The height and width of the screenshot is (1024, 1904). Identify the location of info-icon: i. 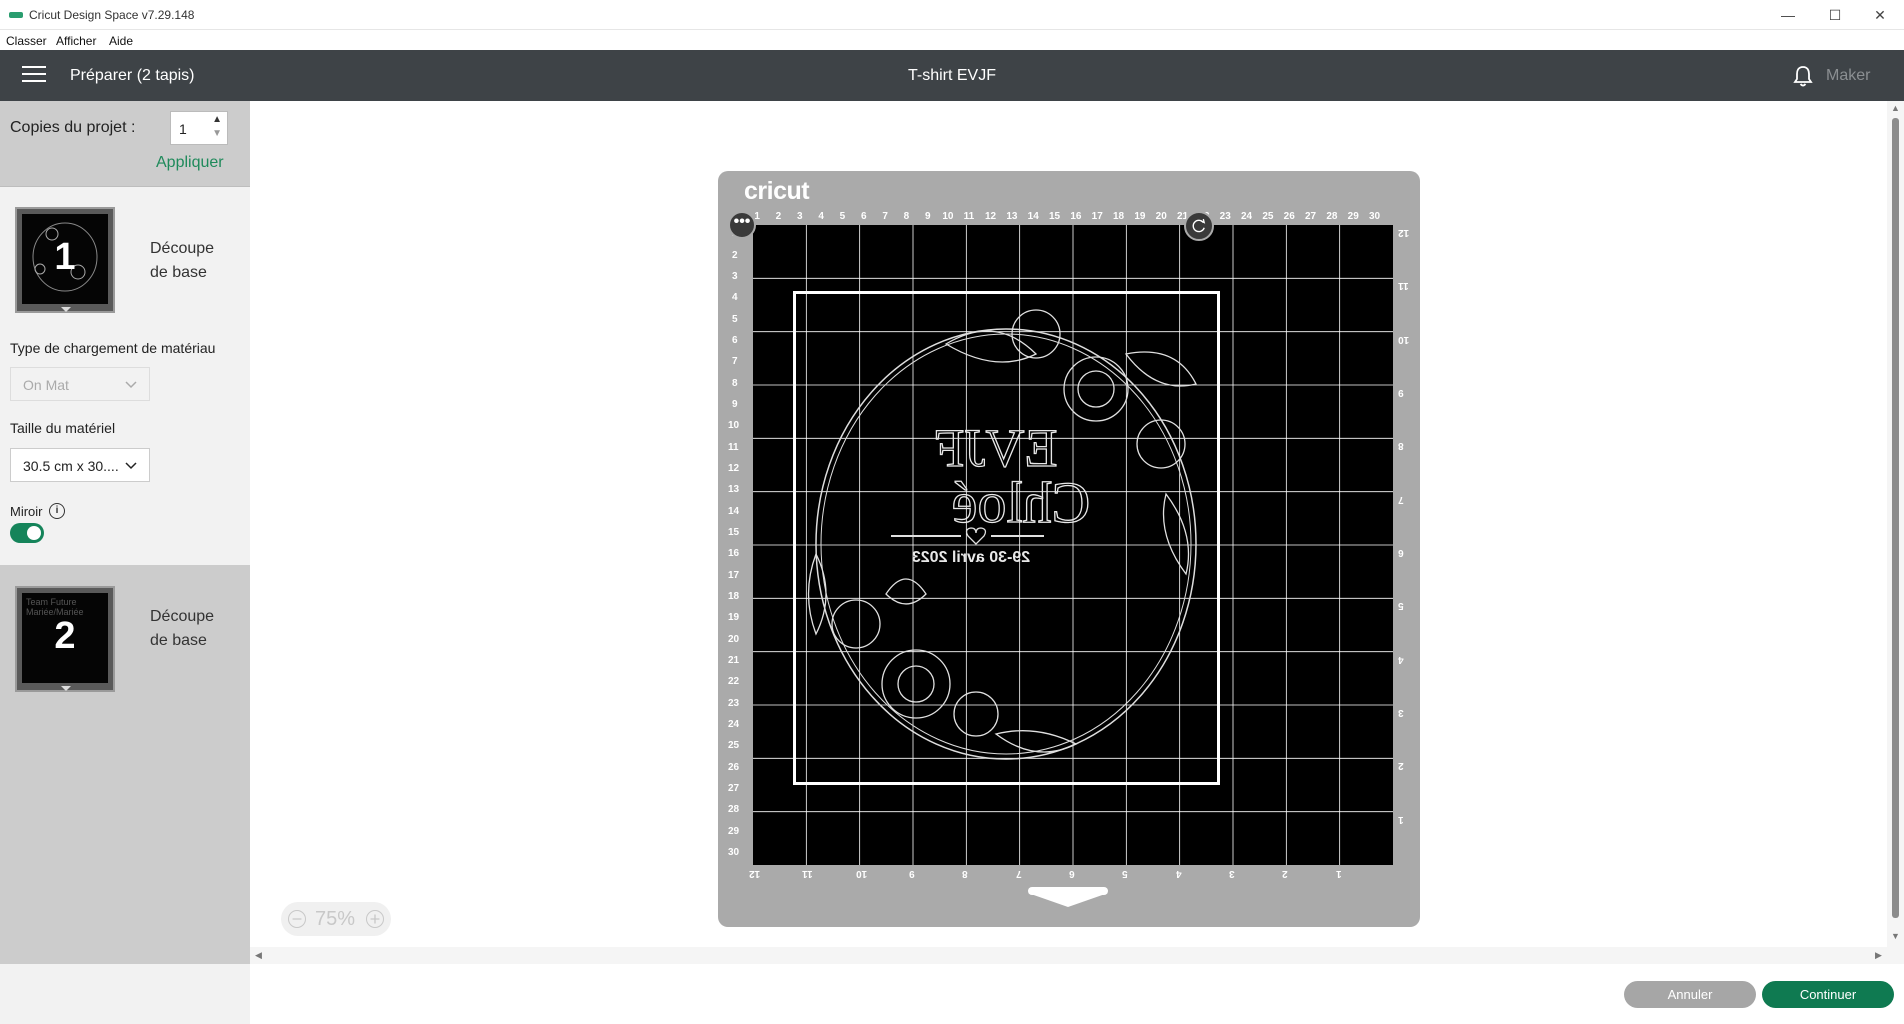
(57, 511).